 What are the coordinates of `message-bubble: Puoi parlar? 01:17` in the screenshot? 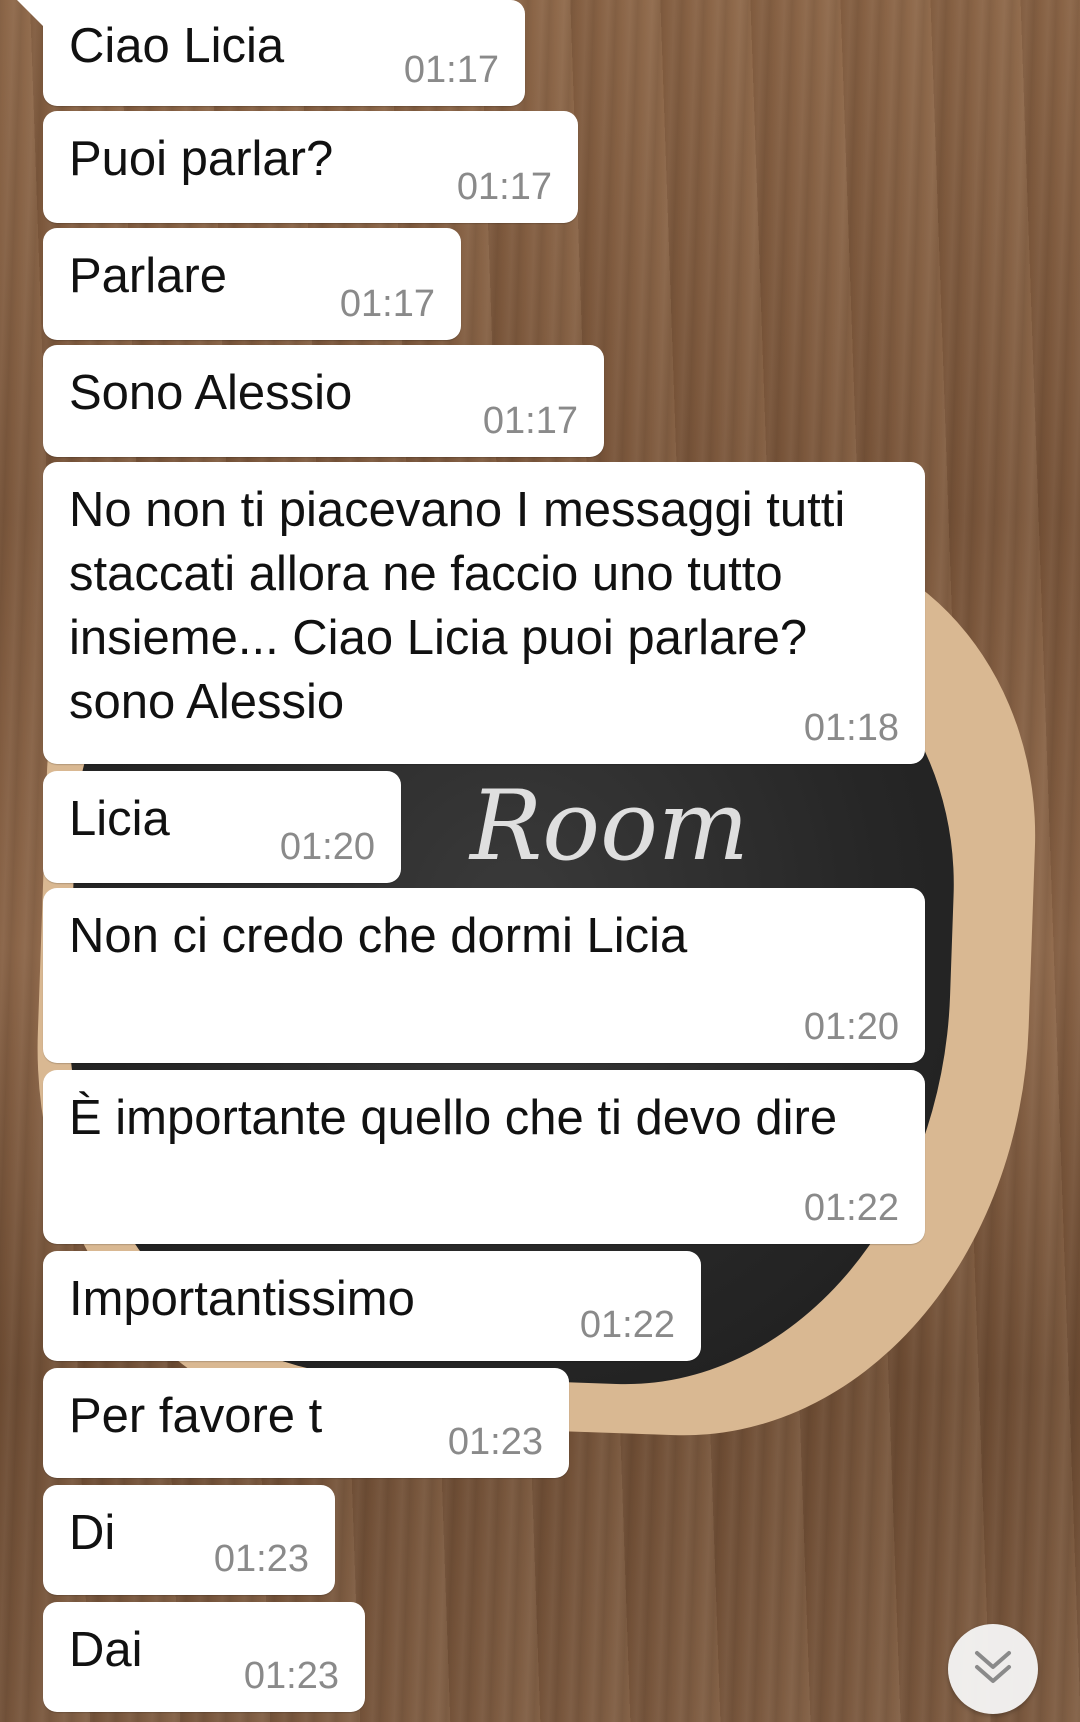 It's located at (310, 167).